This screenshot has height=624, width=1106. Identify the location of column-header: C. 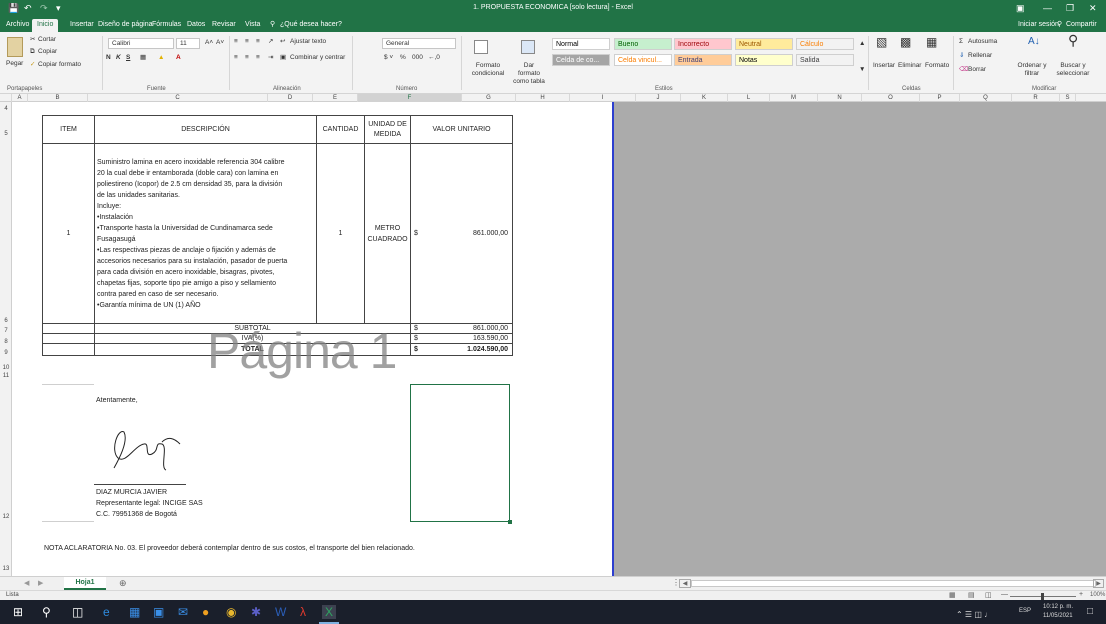
(178, 98).